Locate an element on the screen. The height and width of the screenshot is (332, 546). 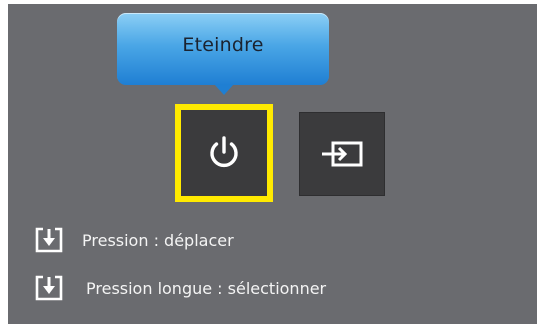
source-input-button is located at coordinates (342, 154).